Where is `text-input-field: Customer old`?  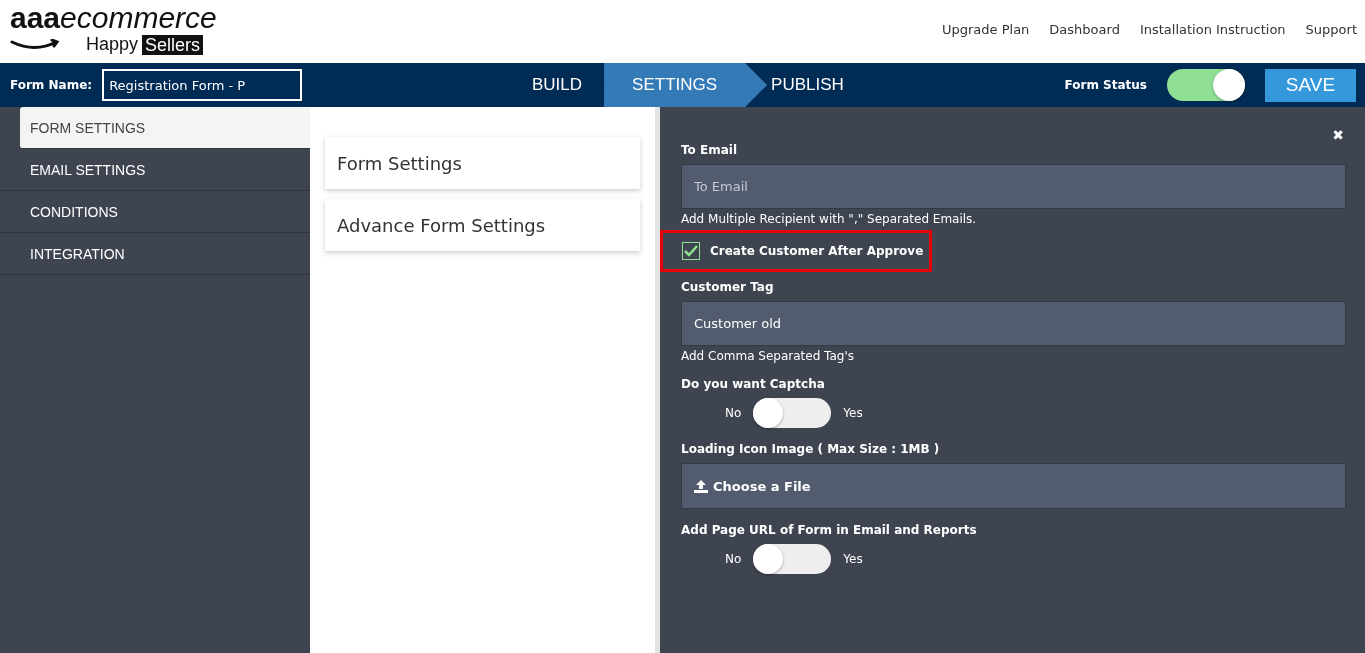 text-input-field: Customer old is located at coordinates (1013, 323).